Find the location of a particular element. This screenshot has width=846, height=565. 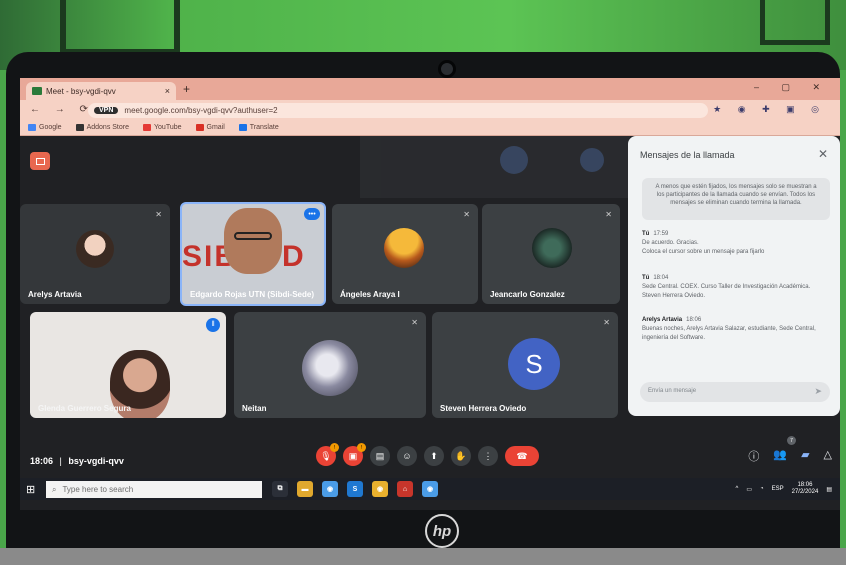

participant-name: Steven Herrera Oviedo is located at coordinates (483, 408).